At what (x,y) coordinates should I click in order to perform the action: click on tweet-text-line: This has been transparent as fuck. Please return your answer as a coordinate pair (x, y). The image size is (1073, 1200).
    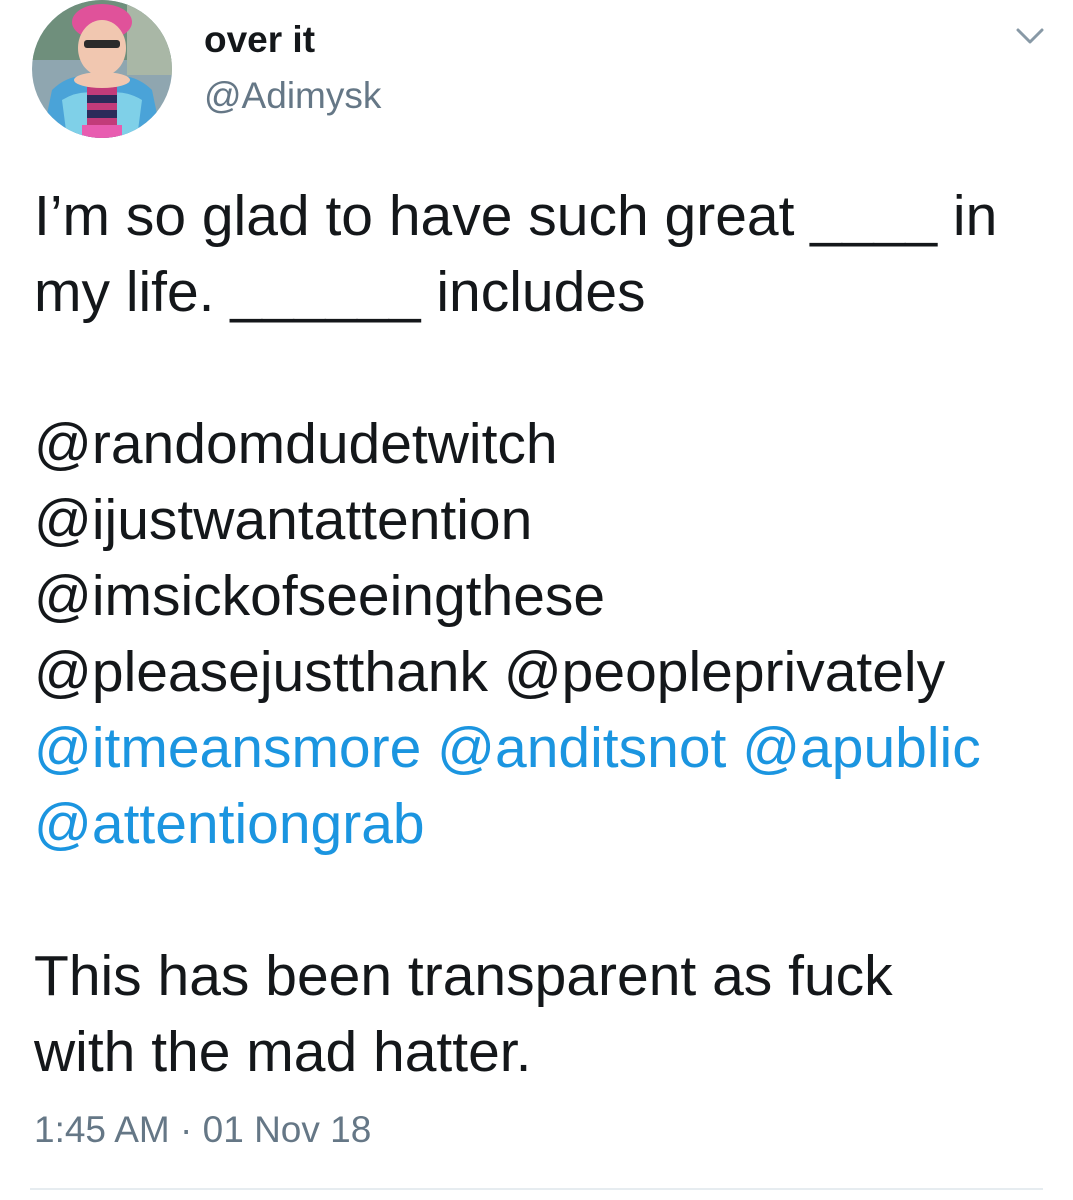
    Looking at the image, I should click on (463, 976).